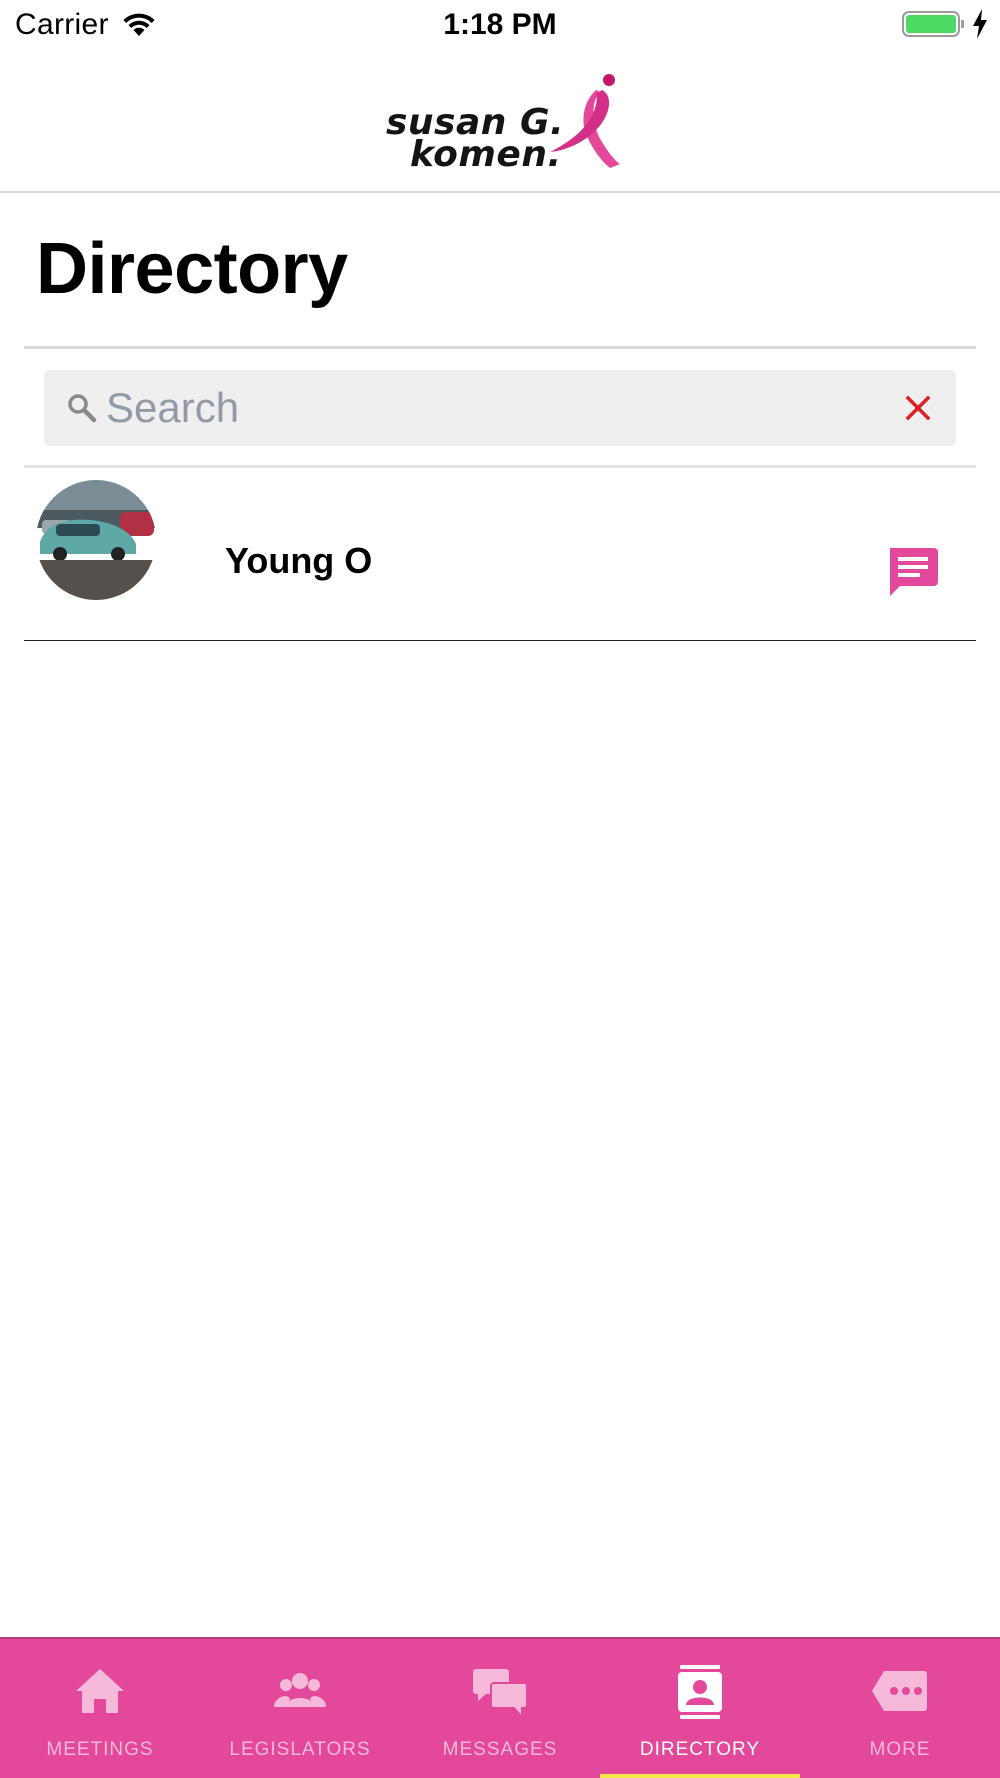 This screenshot has height=1778, width=1000. Describe the element at coordinates (300, 1708) in the screenshot. I see `tab-legislators: LEGISLATORS` at that location.